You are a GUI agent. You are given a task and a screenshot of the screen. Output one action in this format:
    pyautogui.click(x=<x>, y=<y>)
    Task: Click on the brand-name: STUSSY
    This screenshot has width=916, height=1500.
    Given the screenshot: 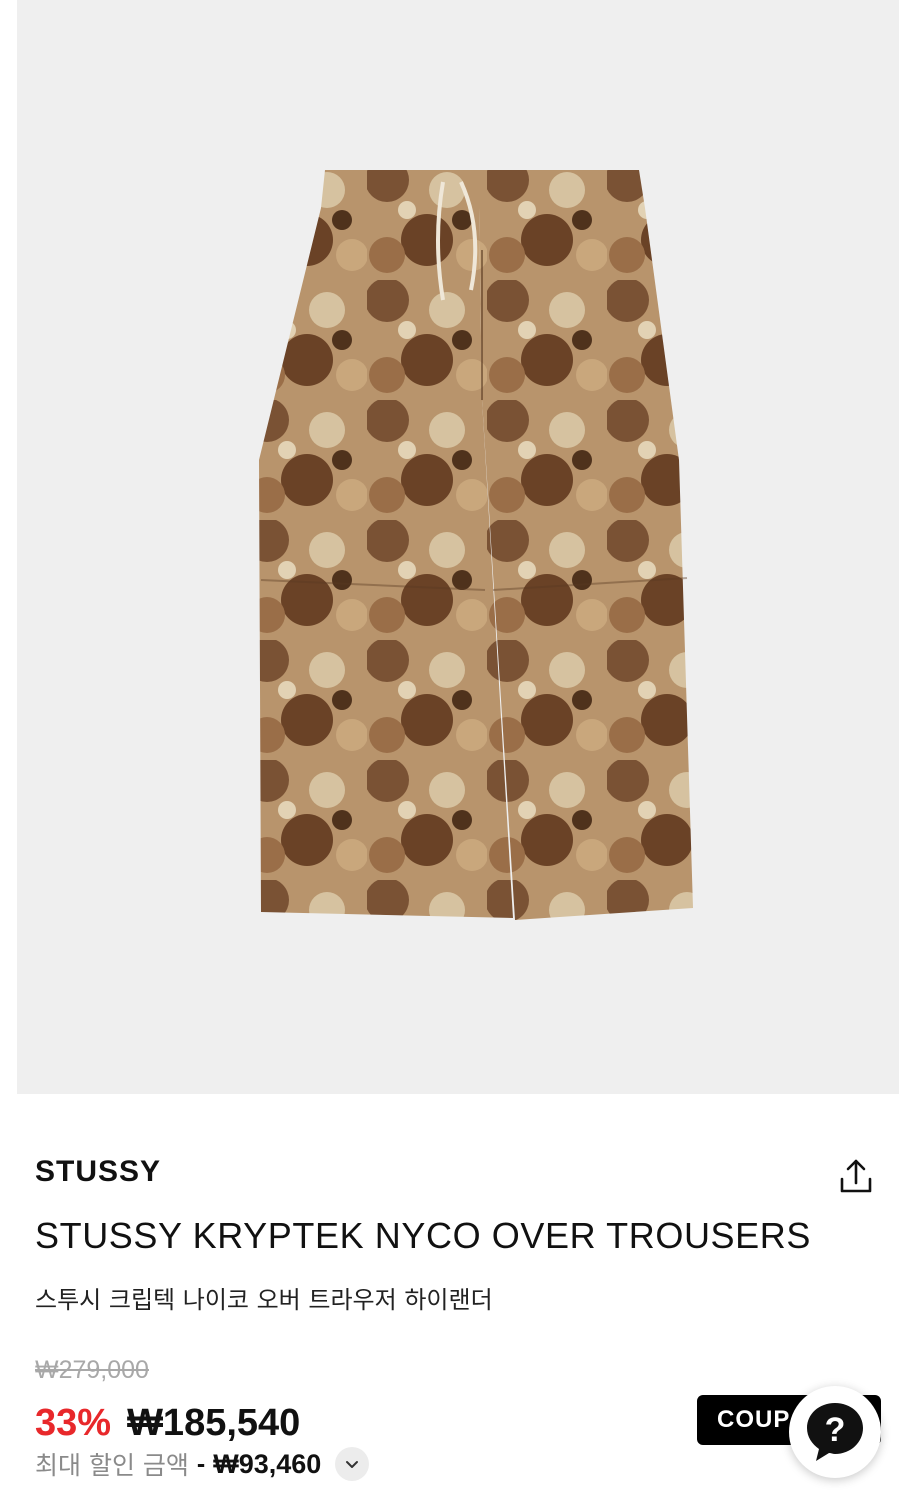 What is the action you would take?
    pyautogui.click(x=98, y=1172)
    